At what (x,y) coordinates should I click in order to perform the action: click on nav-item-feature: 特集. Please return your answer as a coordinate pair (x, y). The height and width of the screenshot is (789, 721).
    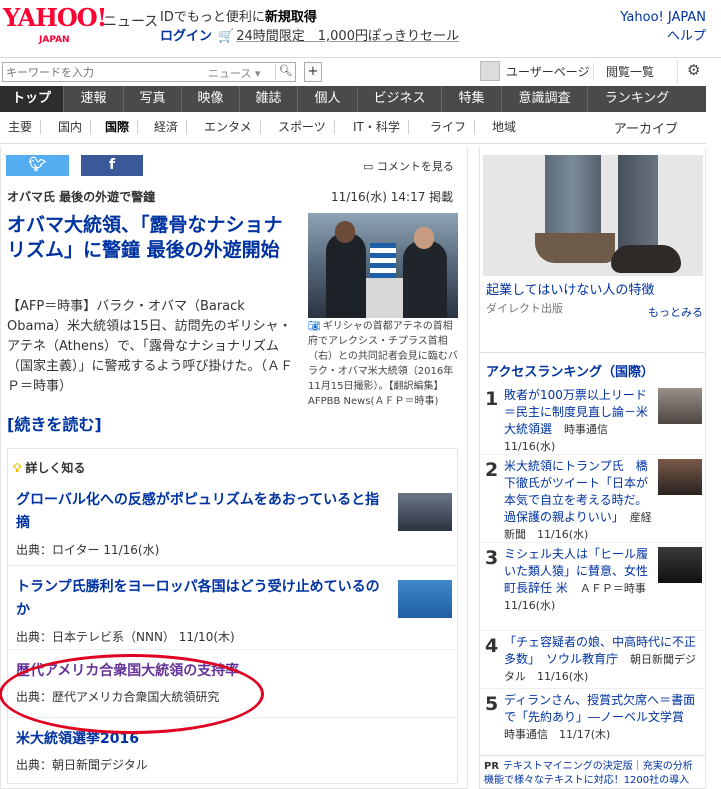
    Looking at the image, I should click on (472, 99).